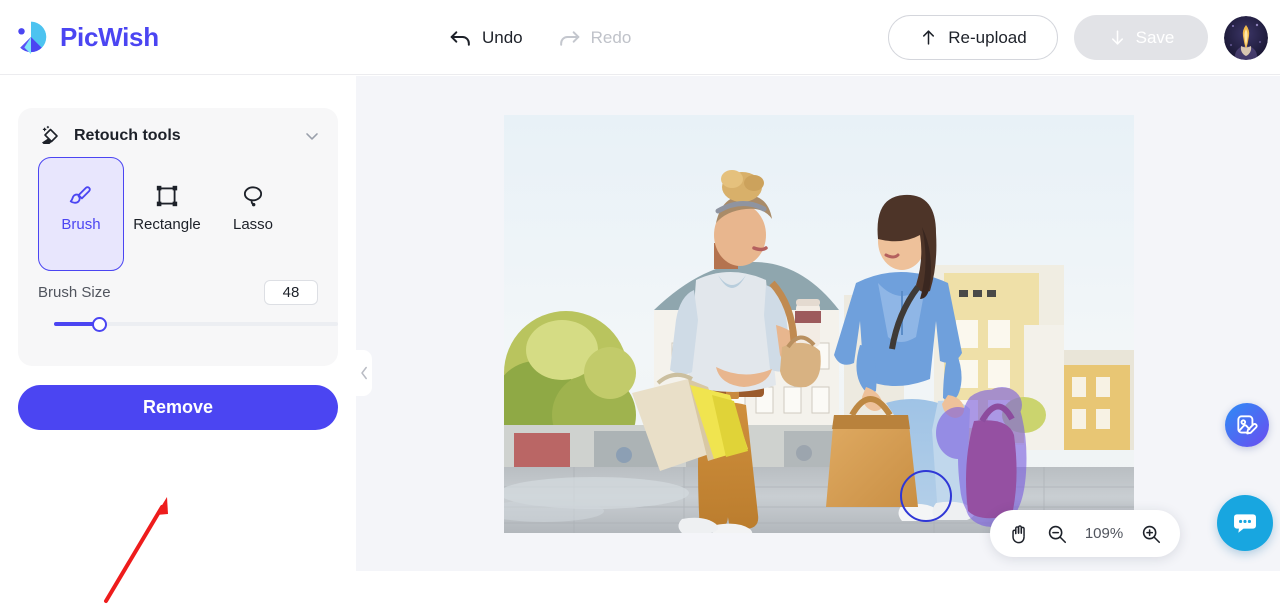 Image resolution: width=1280 pixels, height=616 pixels. What do you see at coordinates (929, 37) in the screenshot?
I see `arrow-up-icon` at bounding box center [929, 37].